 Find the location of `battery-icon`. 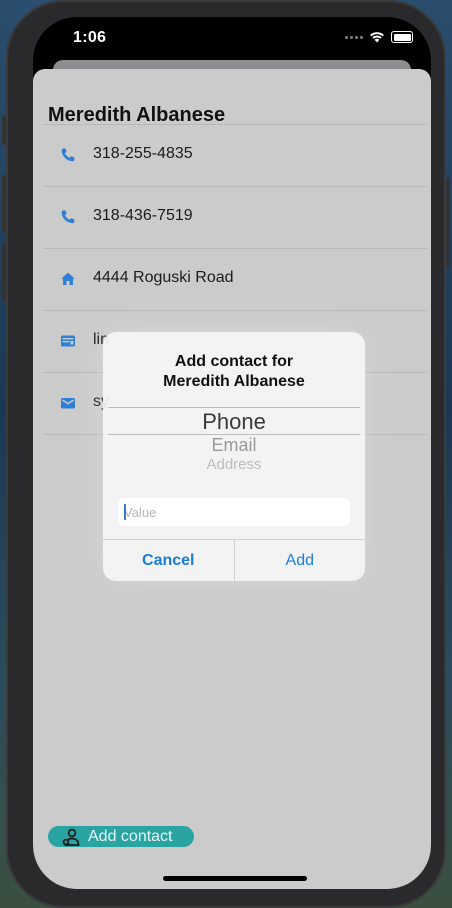

battery-icon is located at coordinates (402, 37).